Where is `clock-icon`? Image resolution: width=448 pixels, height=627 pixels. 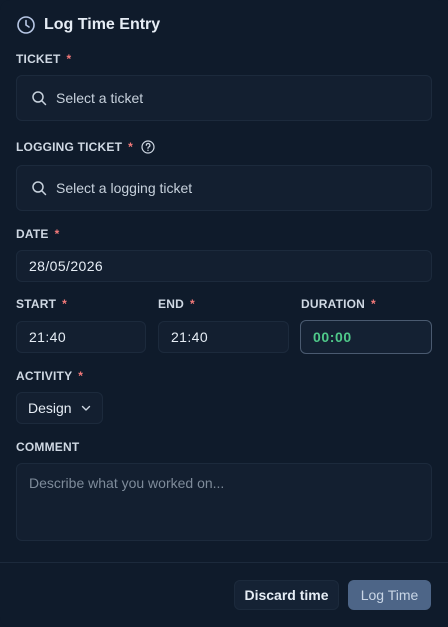 clock-icon is located at coordinates (26, 25).